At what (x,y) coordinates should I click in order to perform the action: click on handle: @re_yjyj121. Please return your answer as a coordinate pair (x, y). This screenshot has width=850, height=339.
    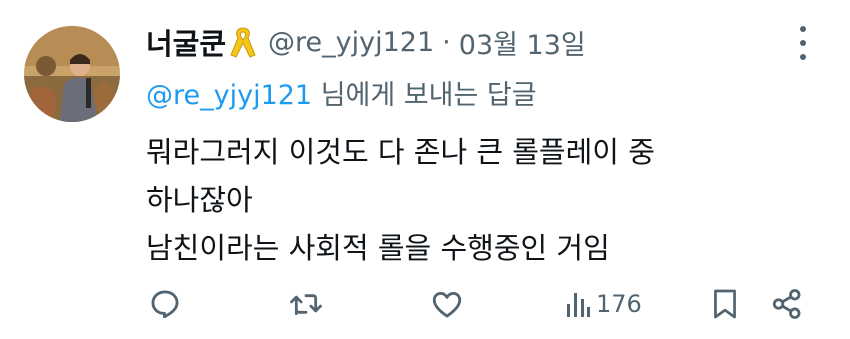
    Looking at the image, I should click on (351, 42).